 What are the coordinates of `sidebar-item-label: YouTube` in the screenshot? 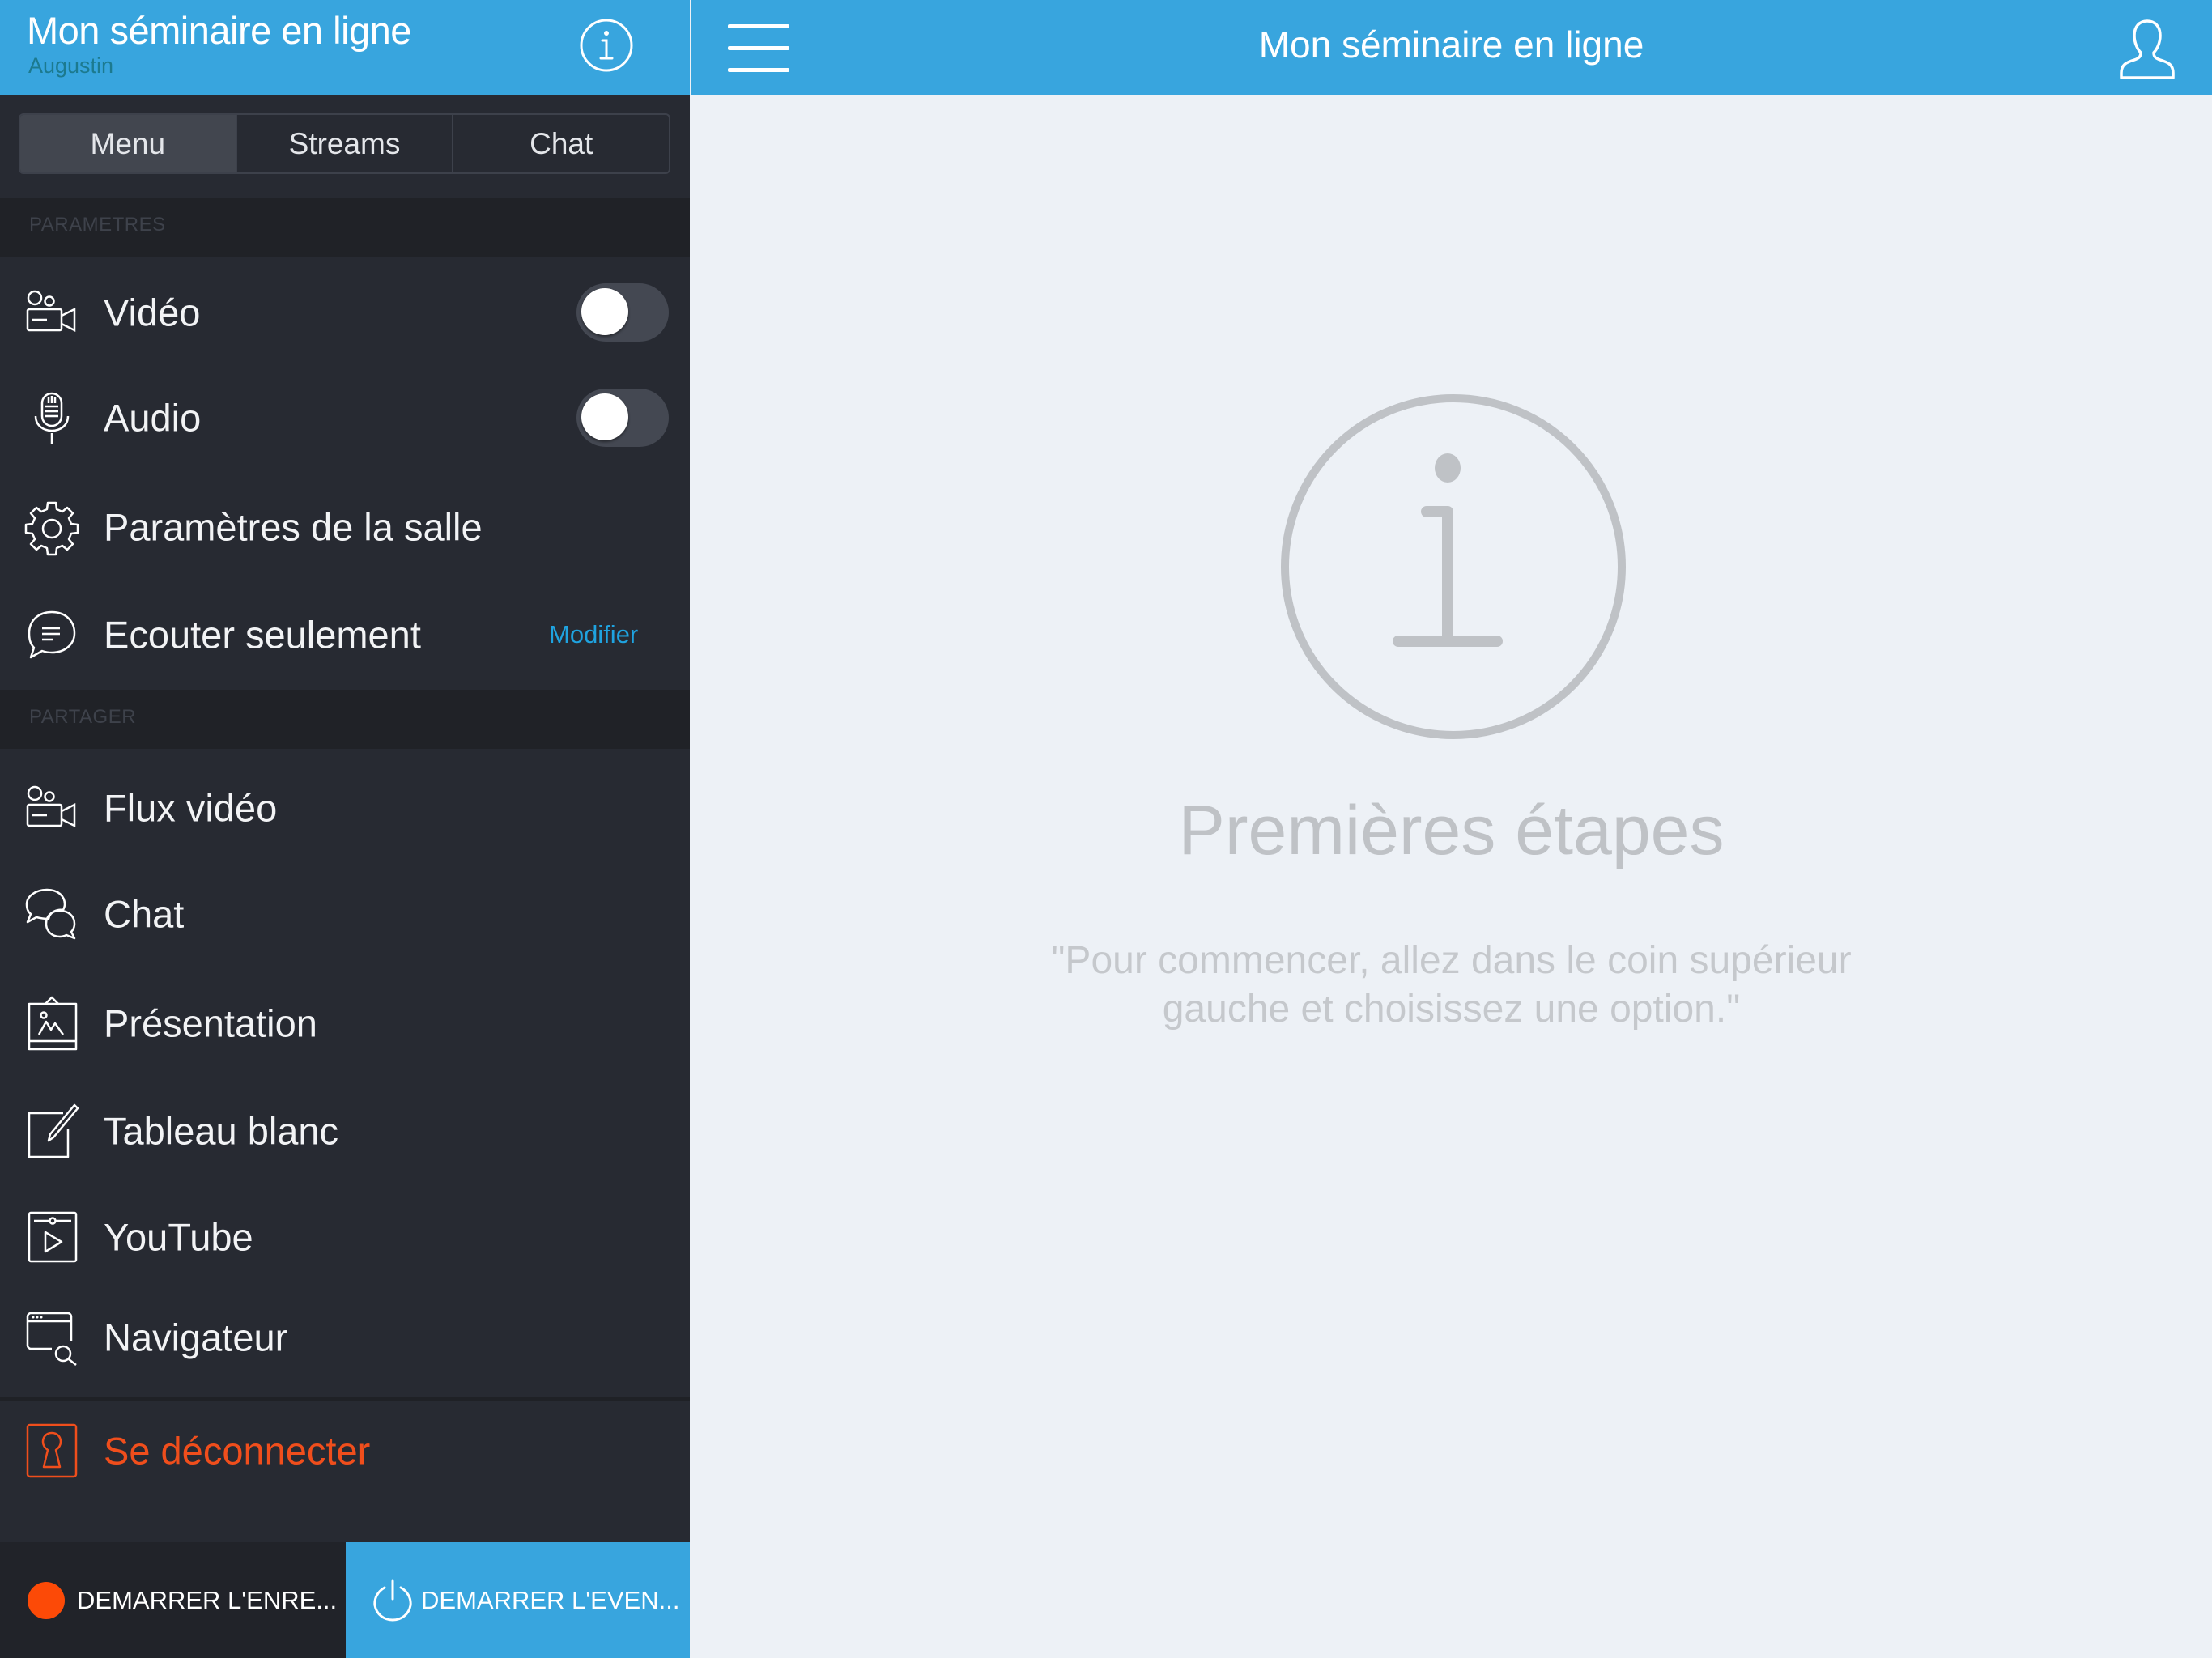 It's located at (179, 1237).